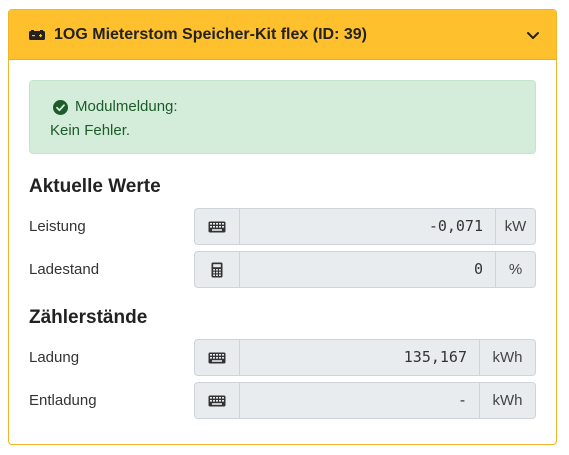 Image resolution: width=569 pixels, height=455 pixels. What do you see at coordinates (359, 357) in the screenshot?
I see `value-field: 135,167` at bounding box center [359, 357].